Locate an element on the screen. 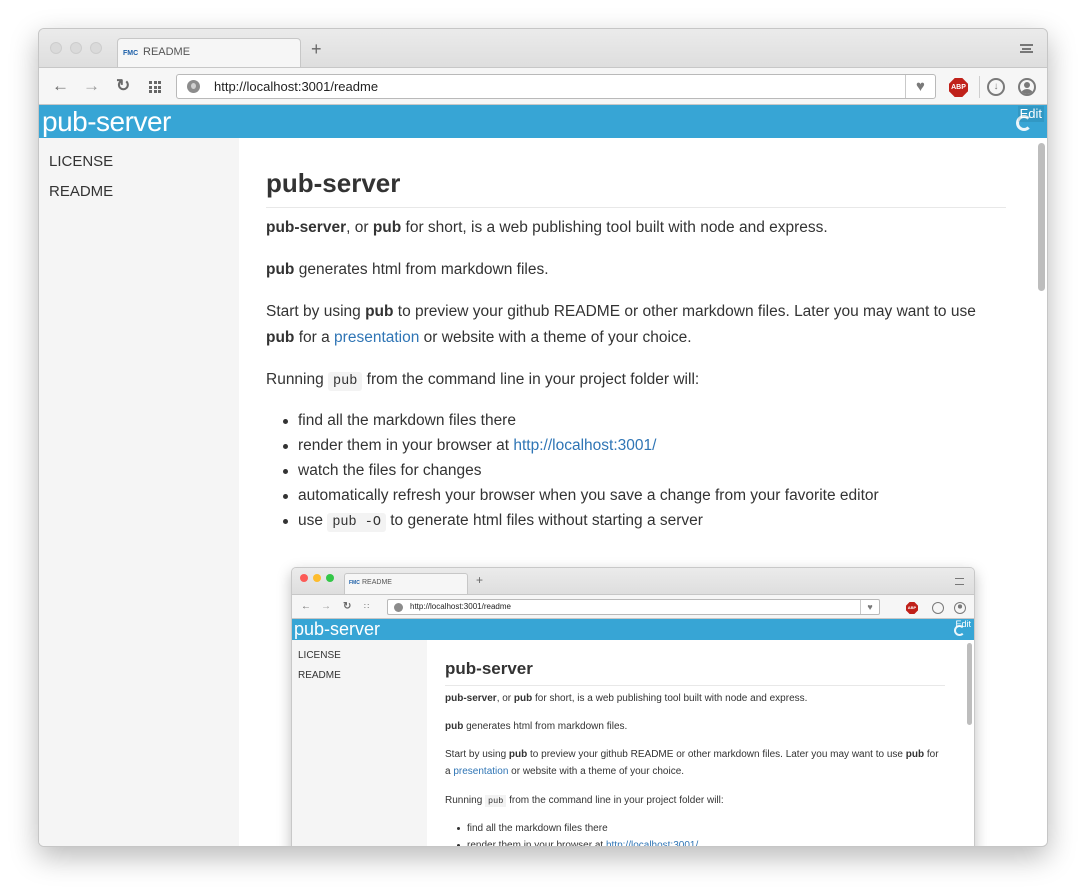  sidebar-item-license: LICENSE is located at coordinates (81, 161).